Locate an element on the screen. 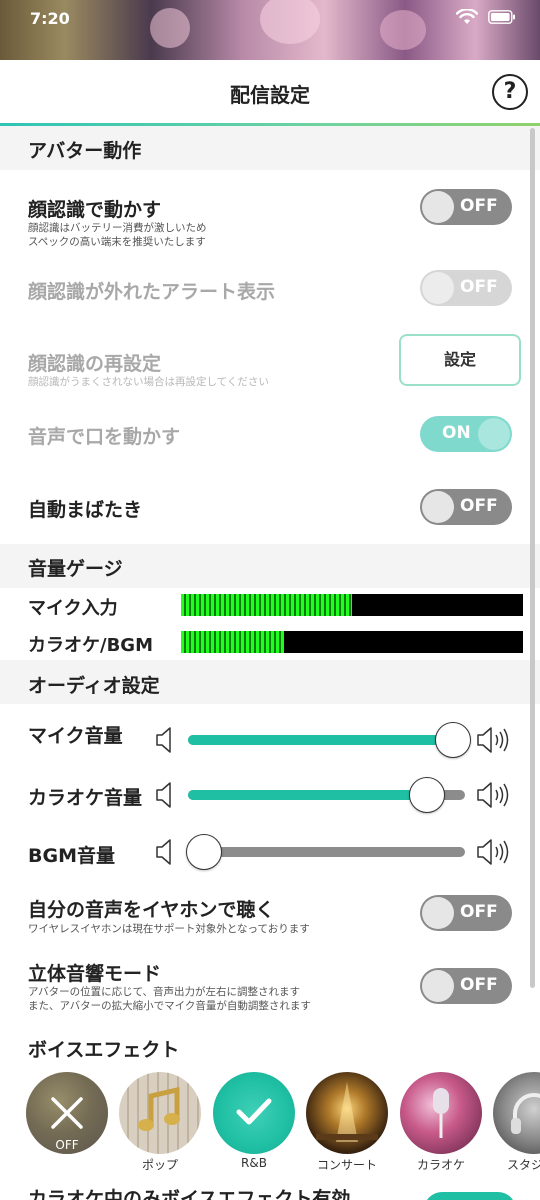 Image resolution: width=540 pixels, height=1200 pixels. karaoke-volume-thumb is located at coordinates (427, 795).